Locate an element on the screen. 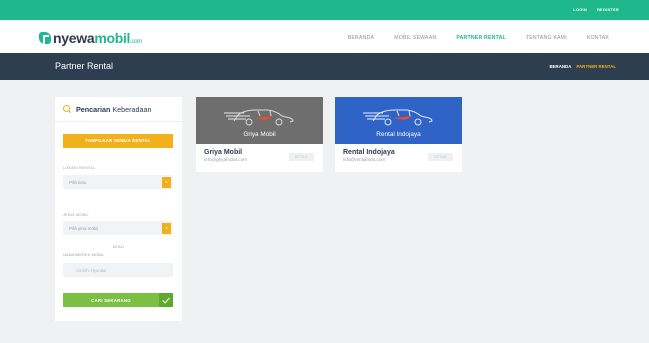 The height and width of the screenshot is (343, 649). car-type-label: JENIS MOBIL is located at coordinates (76, 215).